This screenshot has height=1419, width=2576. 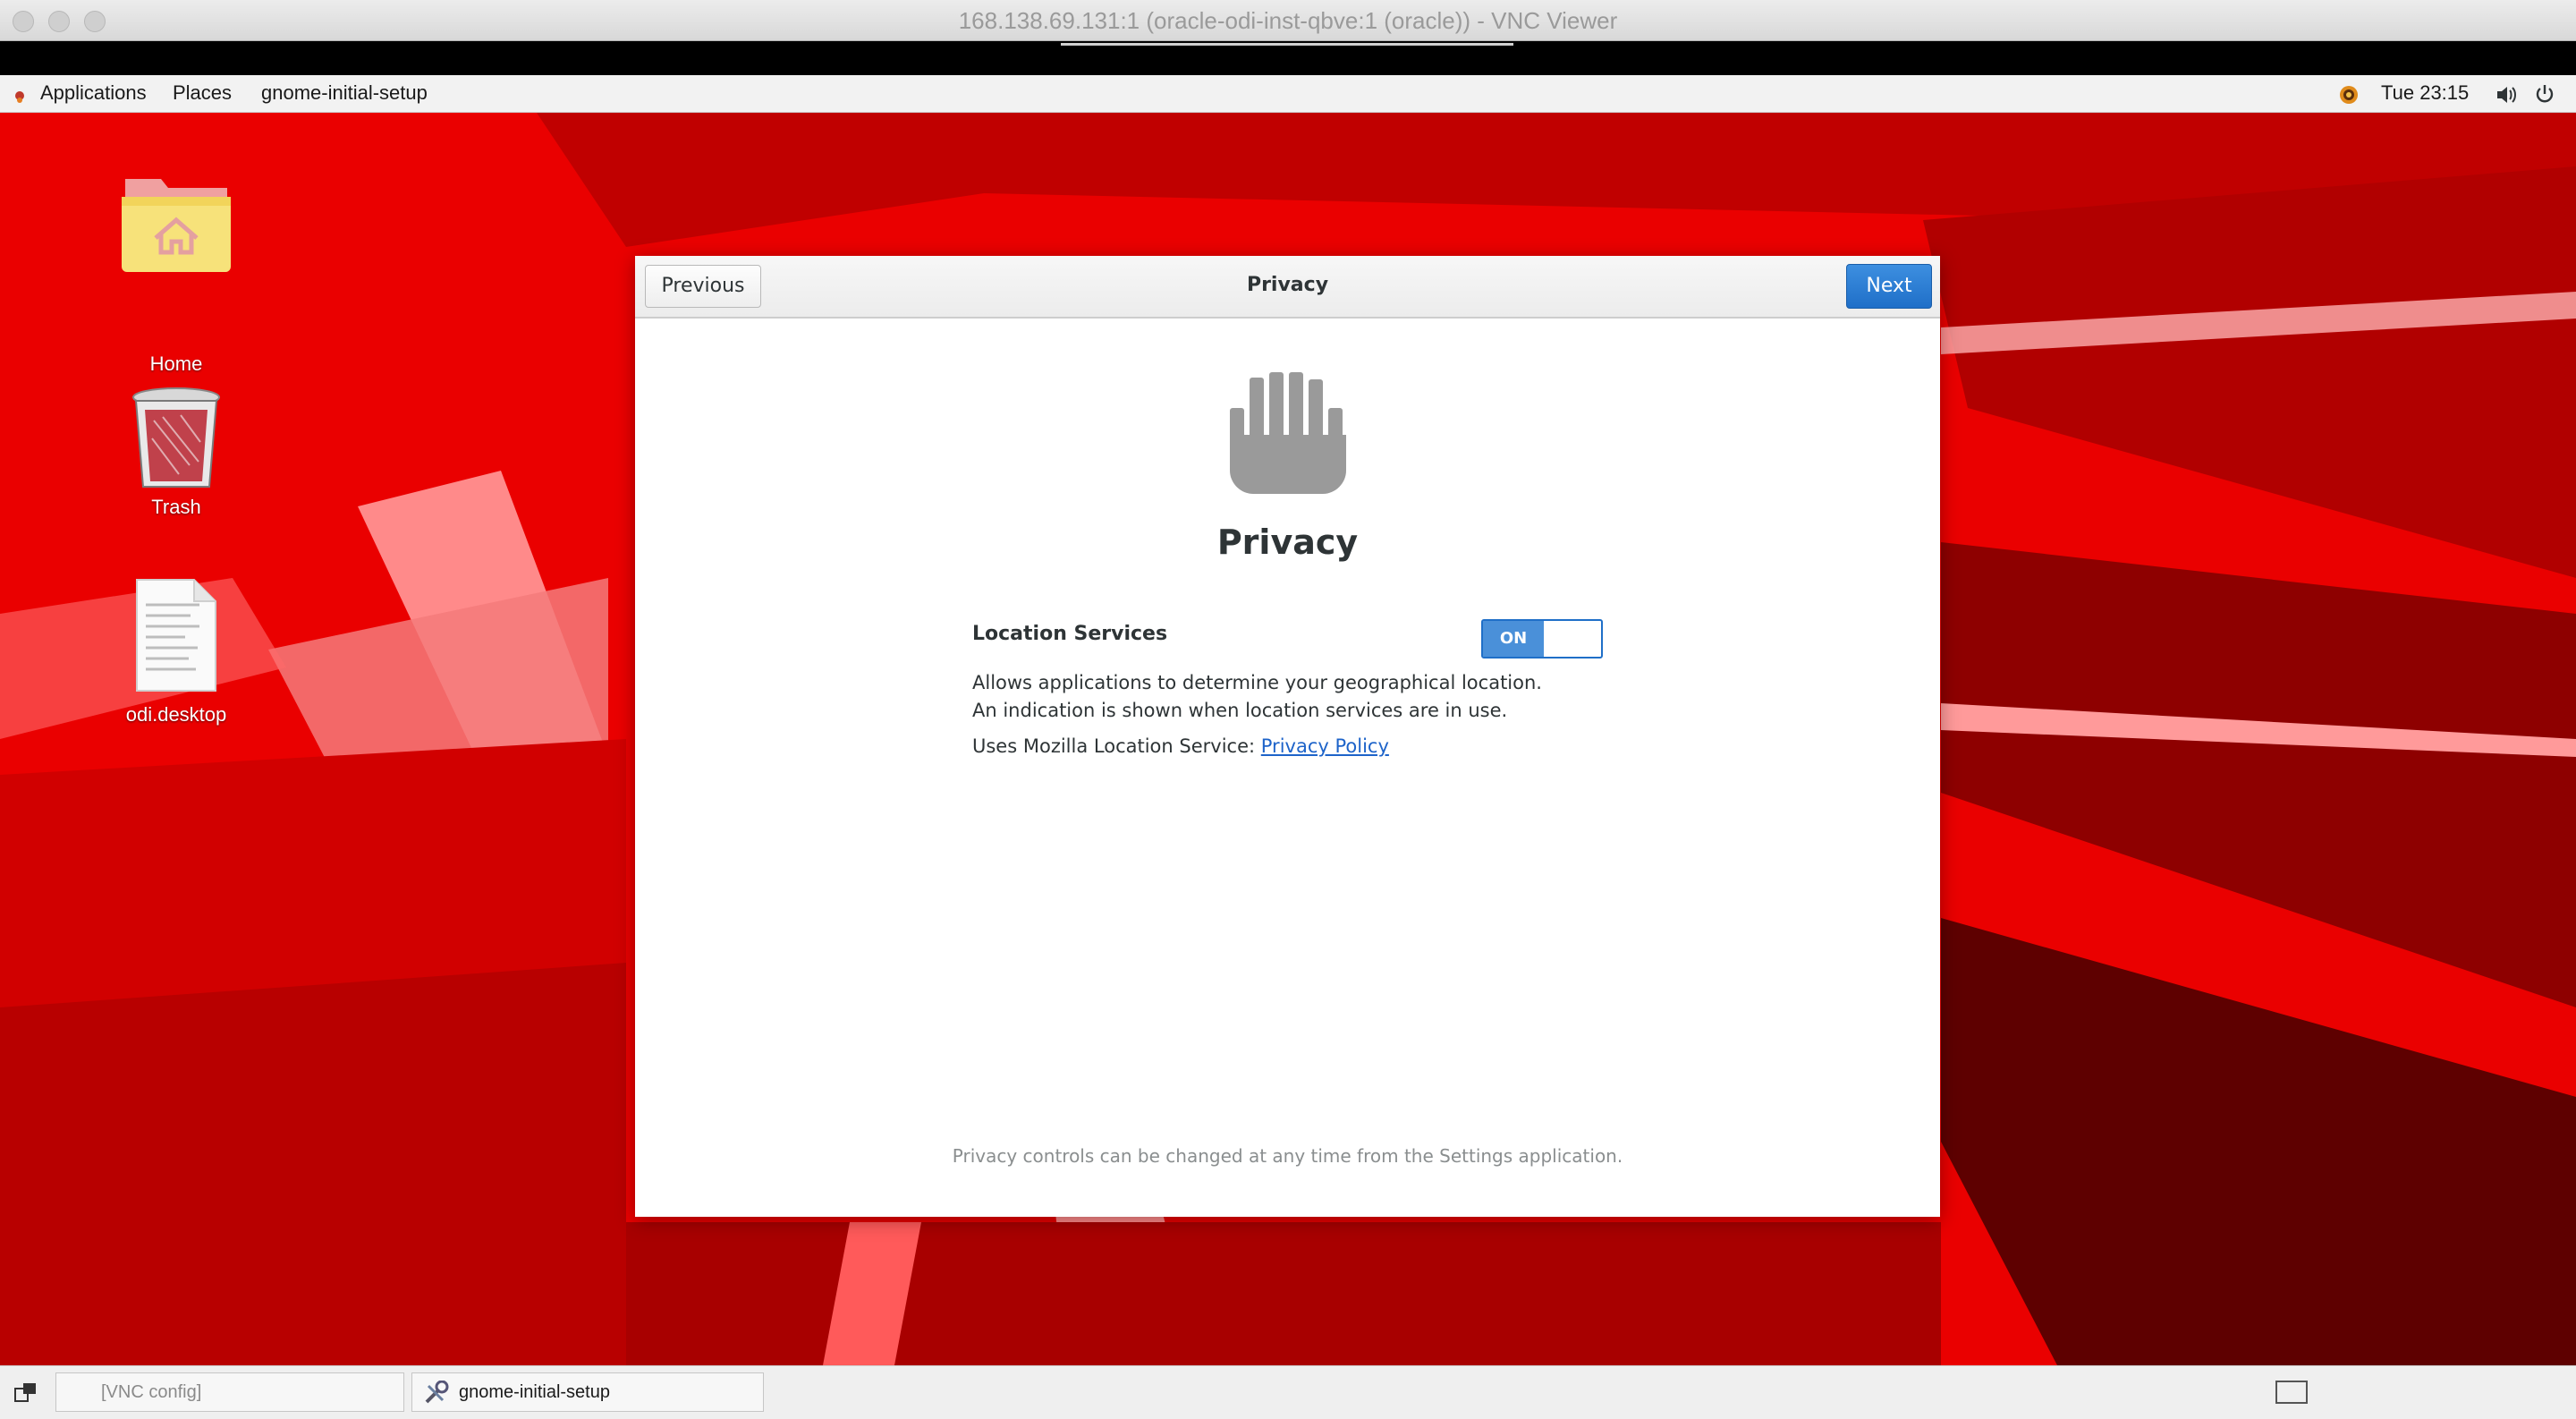 I want to click on dialog-header: Previous Privacy Next, so click(x=1287, y=287).